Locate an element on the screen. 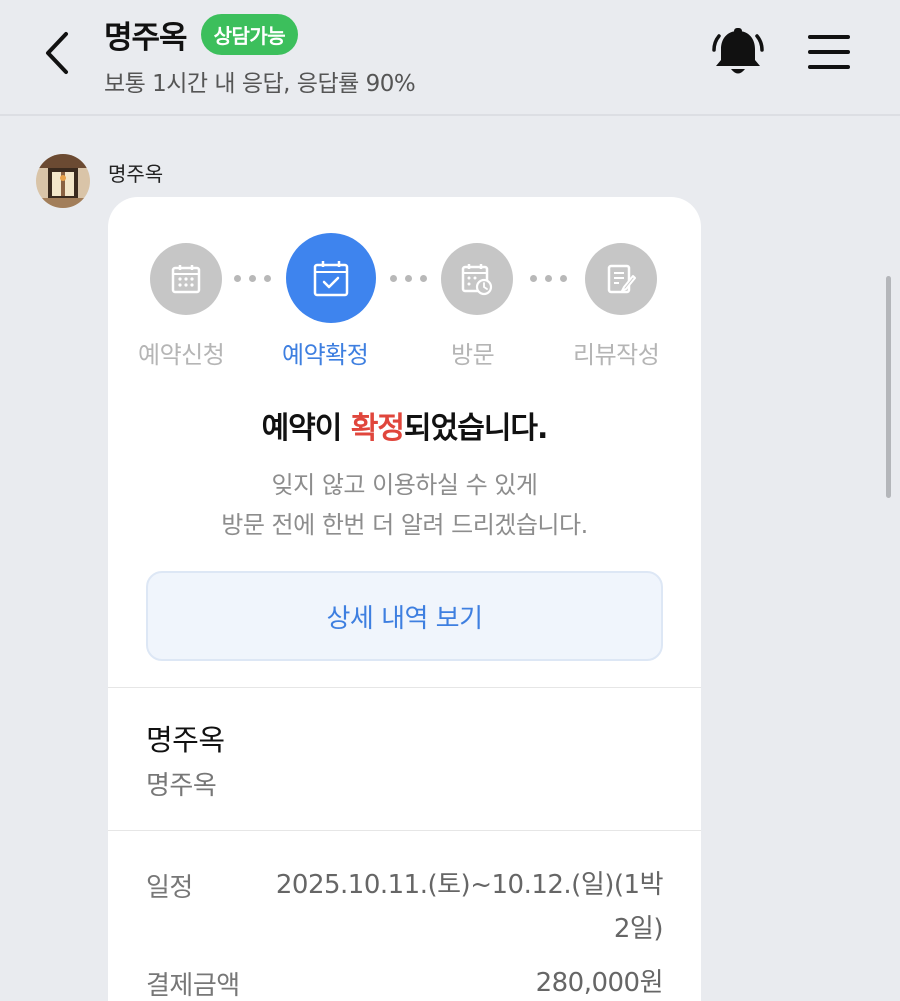  chat-header: 명주옥 상담가능 보통 1시간 내 응답, 응답률 90% is located at coordinates (450, 58).